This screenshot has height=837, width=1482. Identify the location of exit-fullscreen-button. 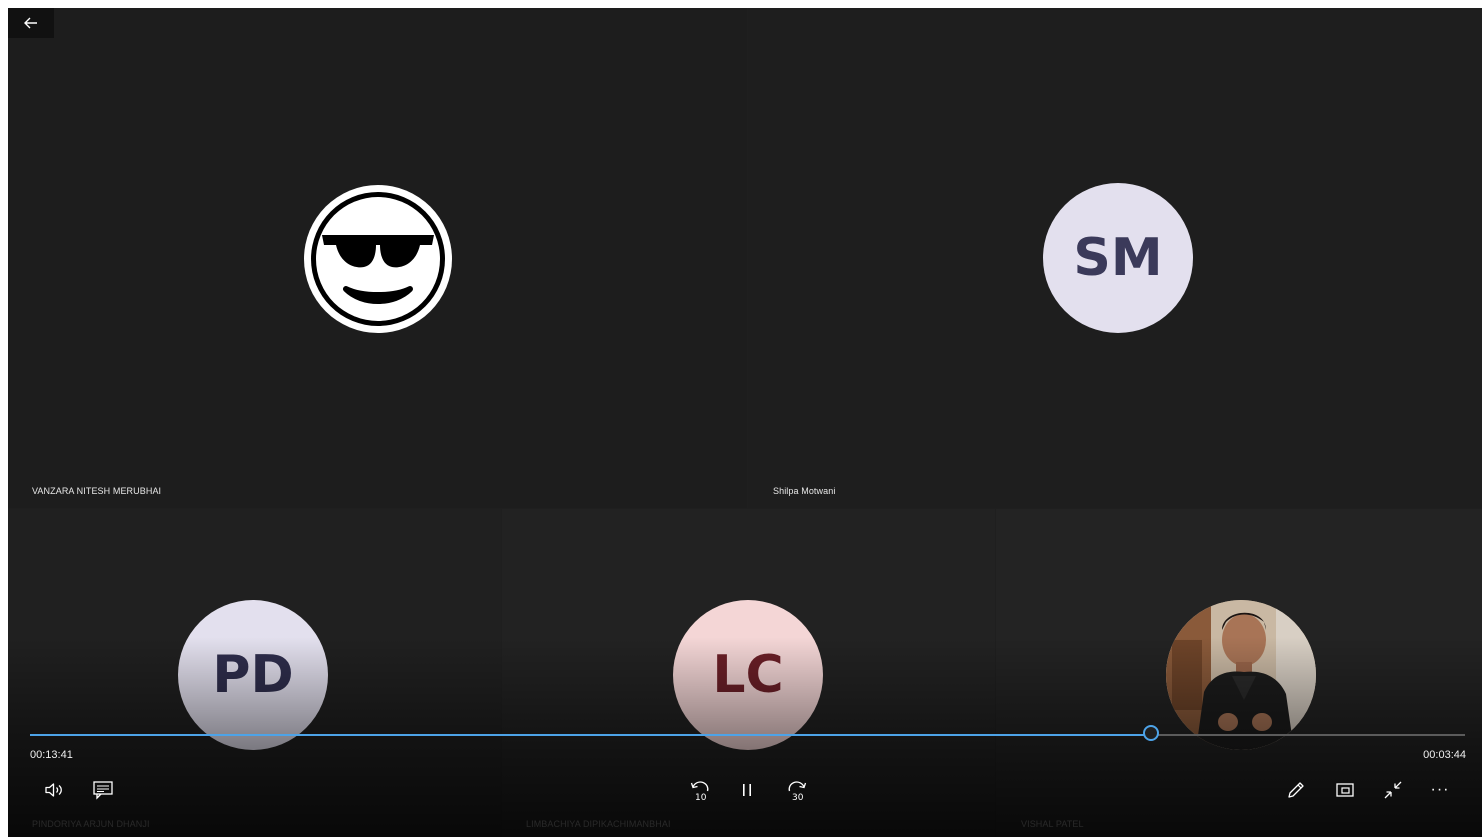
(1393, 790).